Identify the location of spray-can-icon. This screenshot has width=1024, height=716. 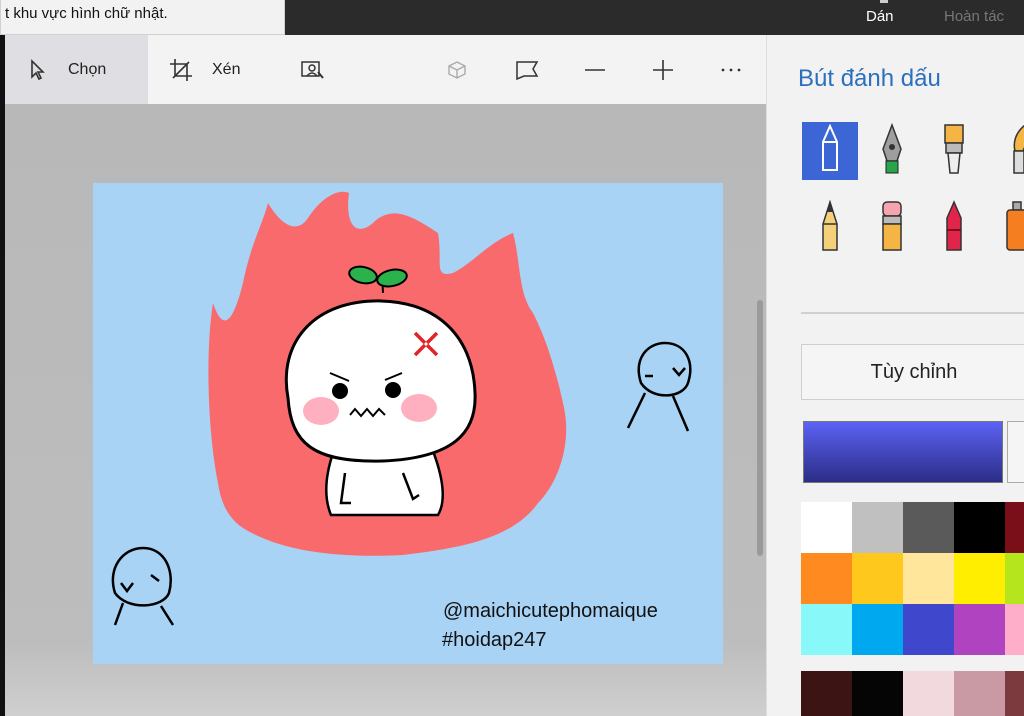
(1012, 228).